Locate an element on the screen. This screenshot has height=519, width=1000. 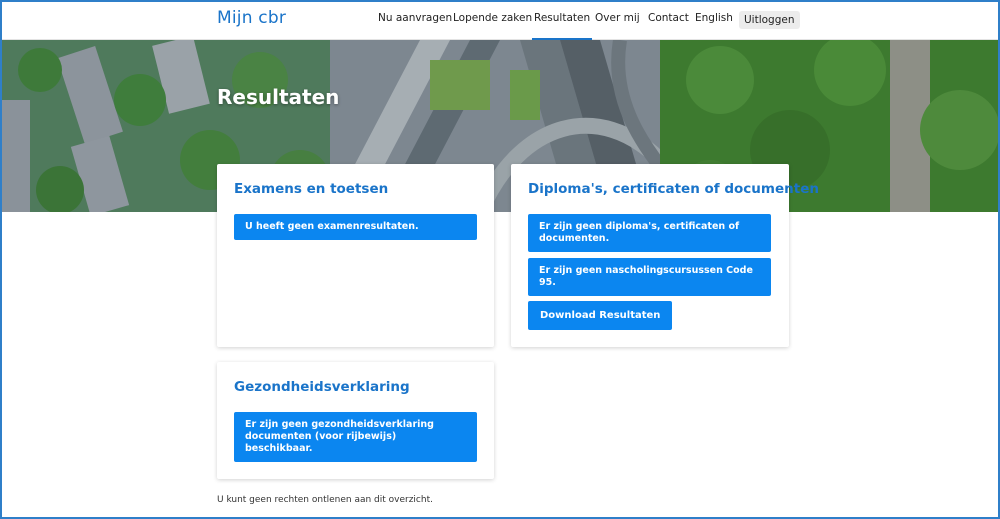
page-title: Resultaten is located at coordinates (278, 97).